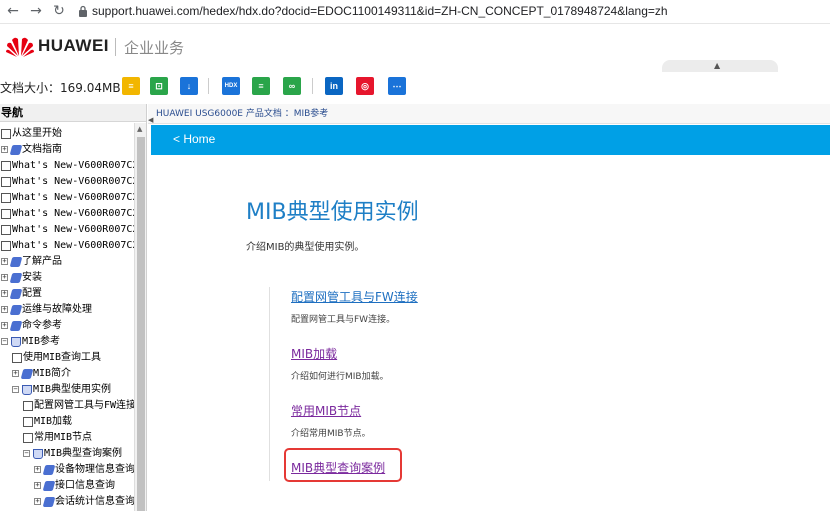  Describe the element at coordinates (242, 114) in the screenshot. I see `breadcrumb-text: HUAWEI USG6000E 产品文档 ：MIB参考` at that location.